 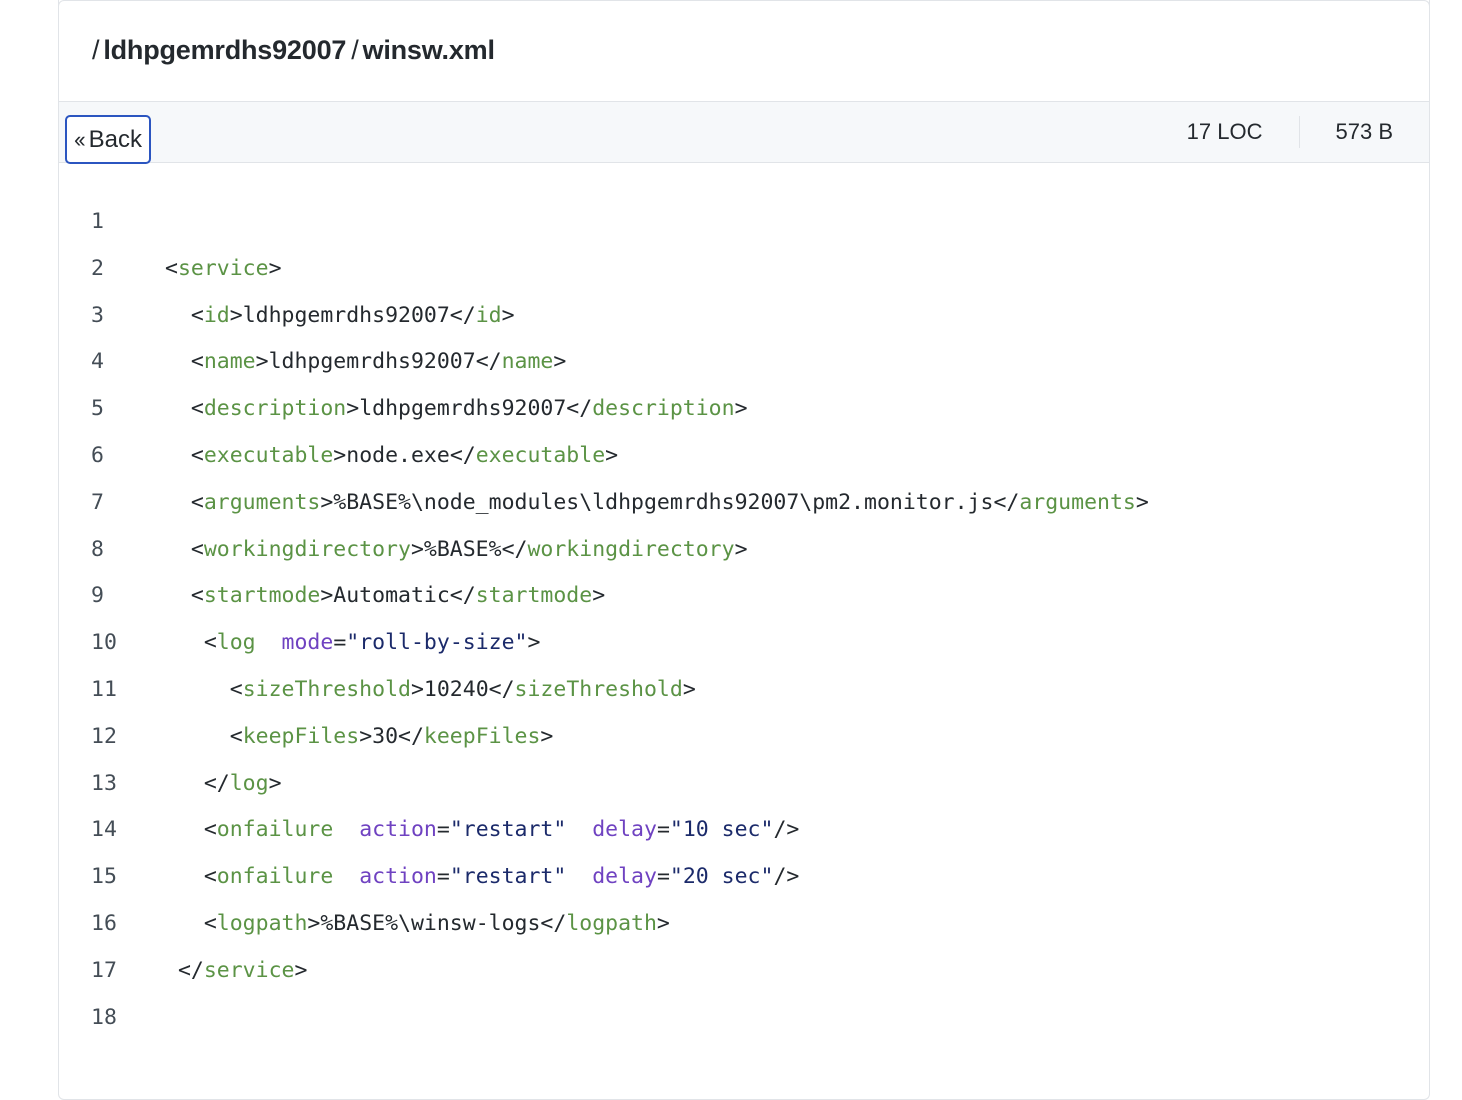 I want to click on line-number: 16, so click(x=104, y=923).